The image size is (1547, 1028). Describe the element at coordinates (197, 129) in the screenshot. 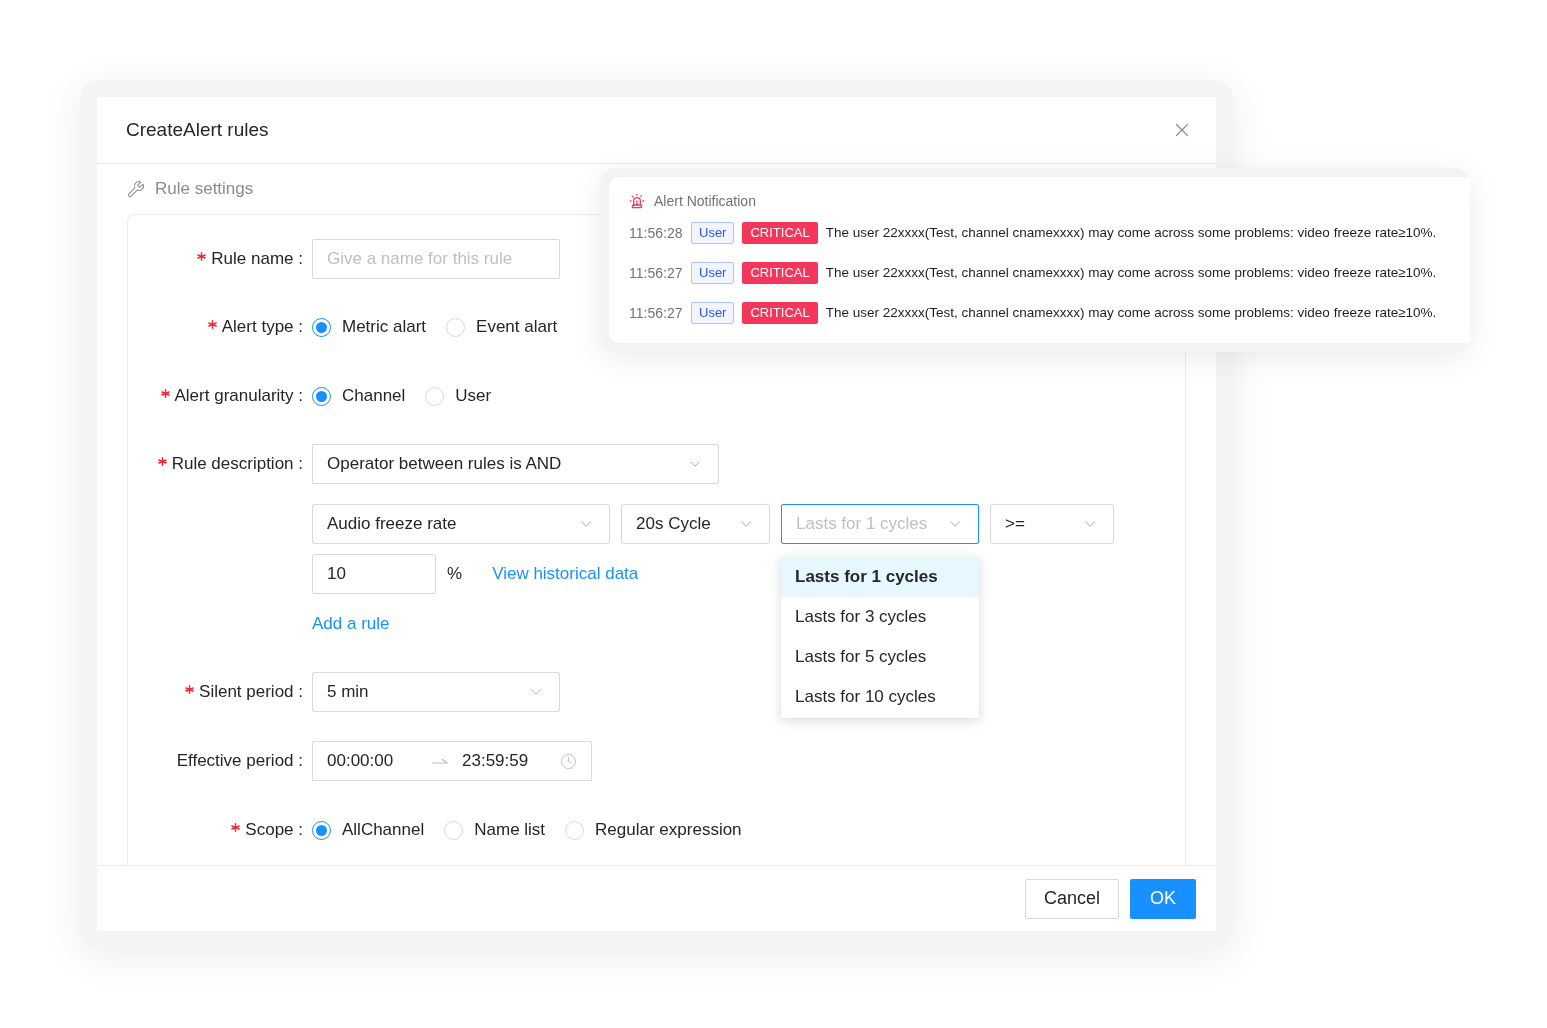

I see `dialog-title: CreateAlert rules` at that location.